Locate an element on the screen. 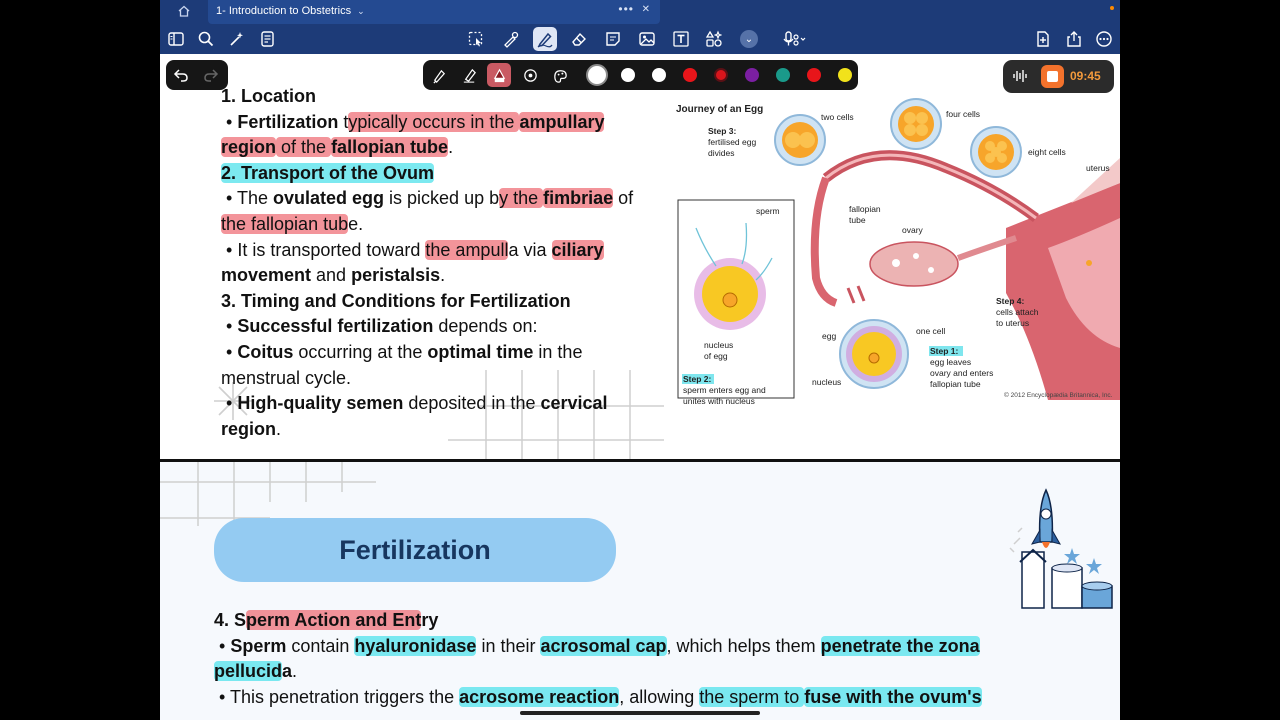 This screenshot has width=1280, height=720. label-eight-cells: eight cells is located at coordinates (1047, 152).